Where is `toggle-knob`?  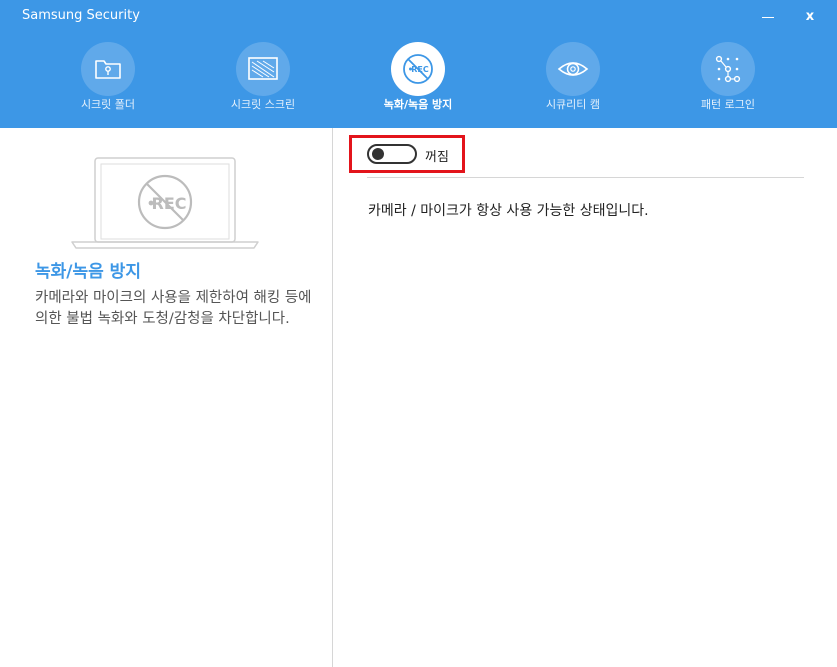
toggle-knob is located at coordinates (378, 154).